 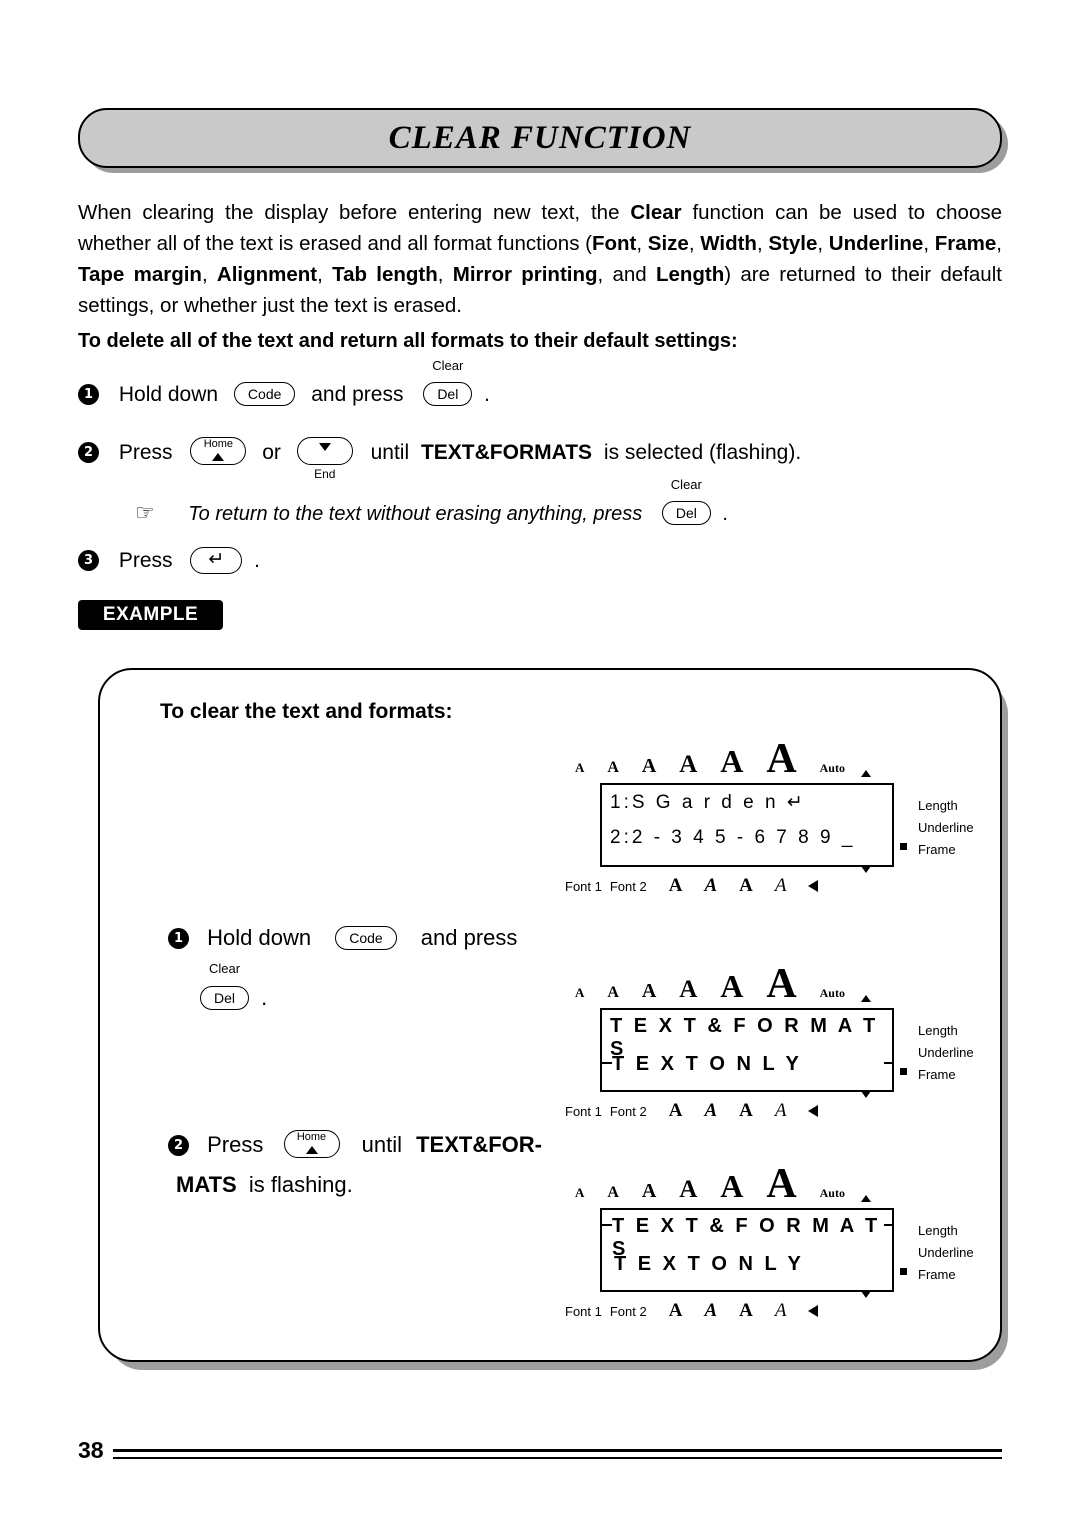 I want to click on indicator-a-1: A, so click(x=580, y=767).